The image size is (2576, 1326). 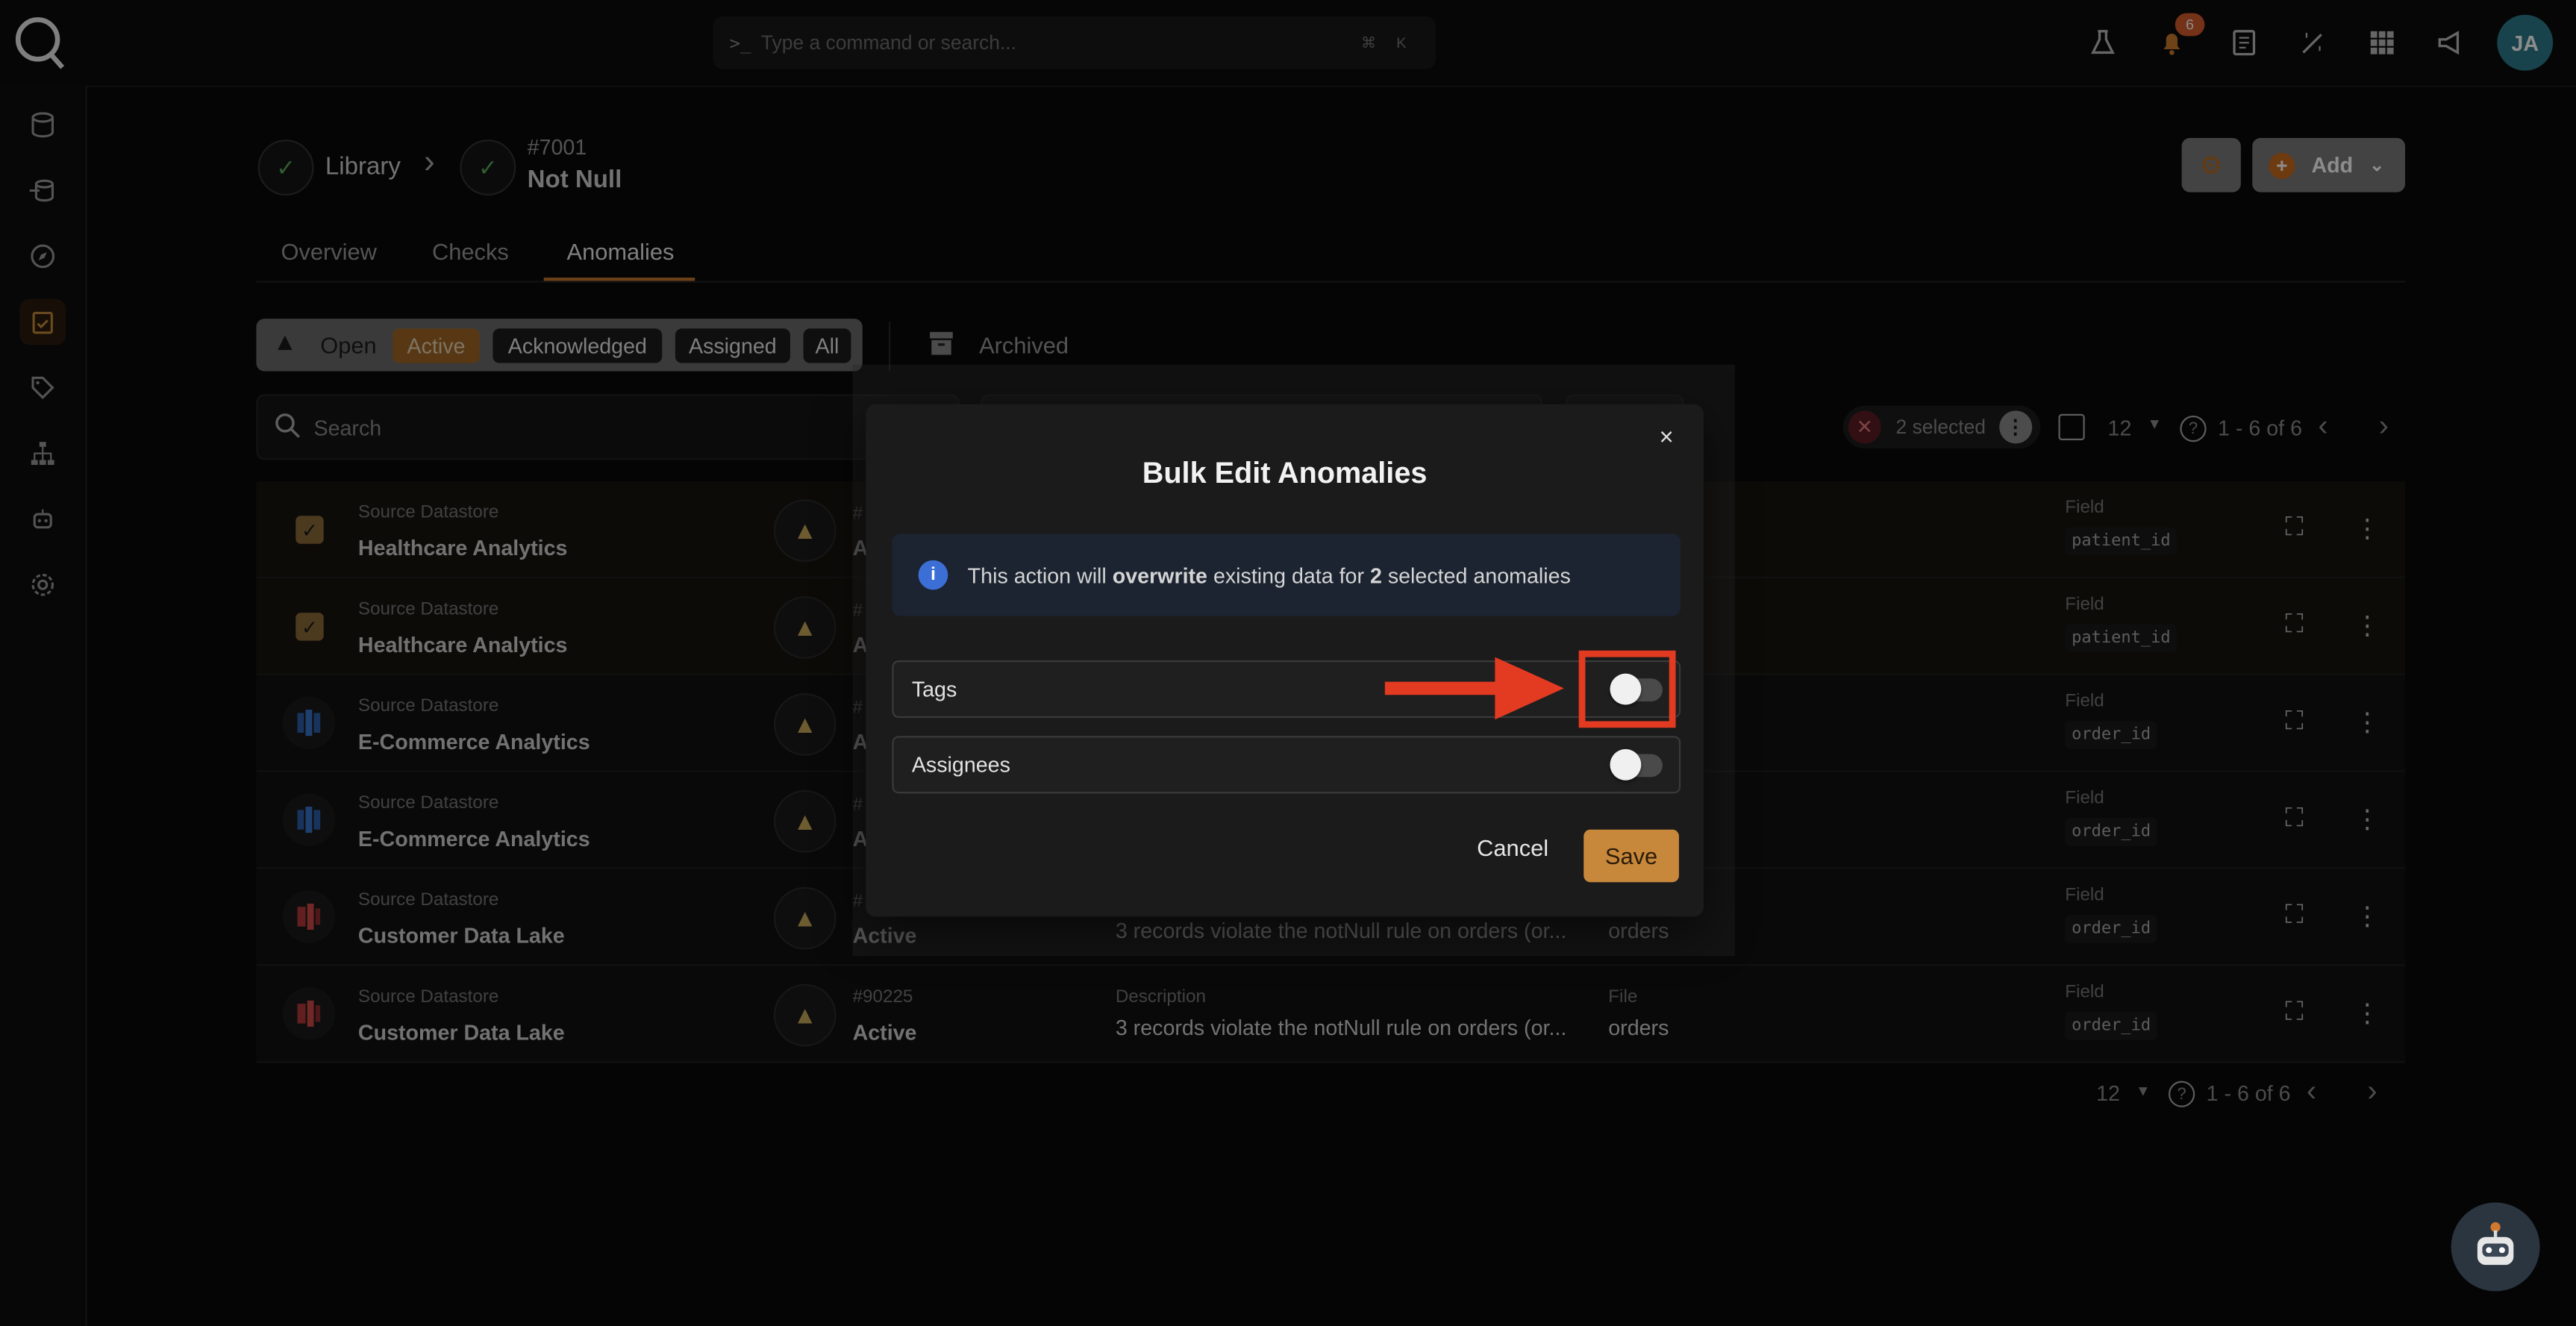 I want to click on assignees-toggle, so click(x=1636, y=764).